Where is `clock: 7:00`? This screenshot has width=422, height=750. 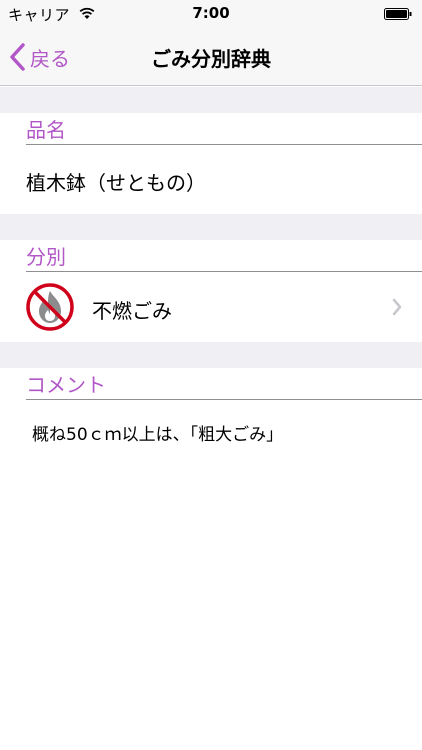
clock: 7:00 is located at coordinates (211, 13).